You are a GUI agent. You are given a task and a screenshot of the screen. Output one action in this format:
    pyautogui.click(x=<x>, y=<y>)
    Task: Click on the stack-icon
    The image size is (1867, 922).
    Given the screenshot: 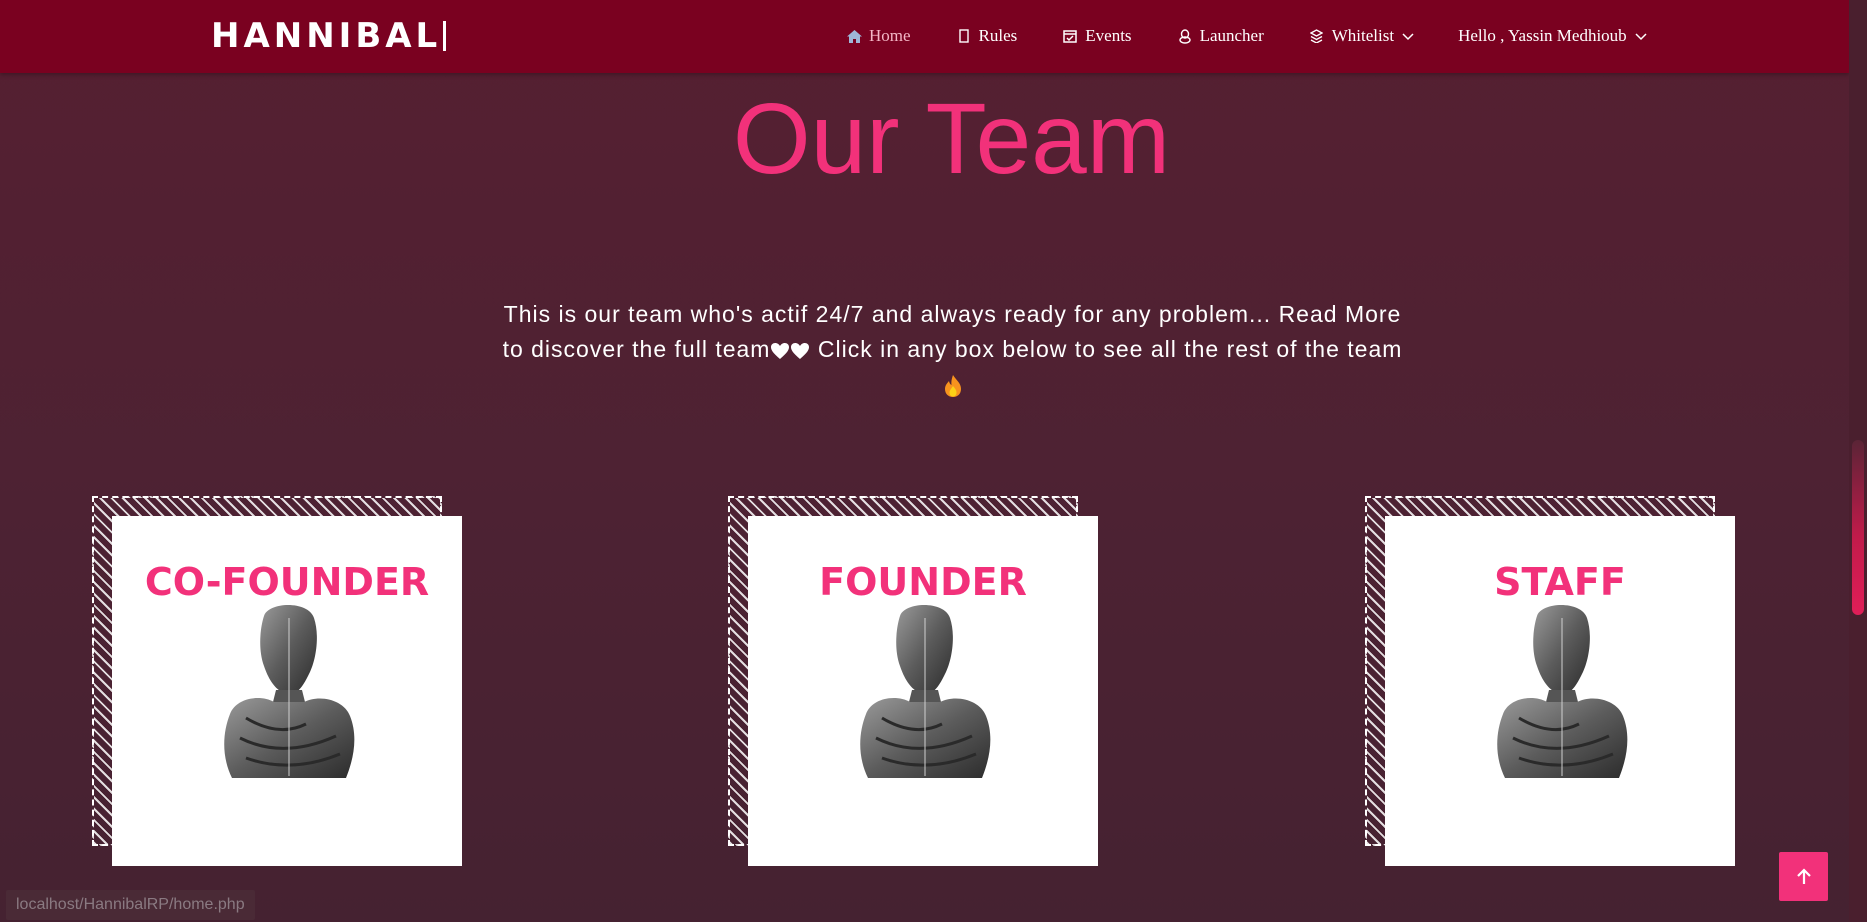 What is the action you would take?
    pyautogui.click(x=1317, y=36)
    